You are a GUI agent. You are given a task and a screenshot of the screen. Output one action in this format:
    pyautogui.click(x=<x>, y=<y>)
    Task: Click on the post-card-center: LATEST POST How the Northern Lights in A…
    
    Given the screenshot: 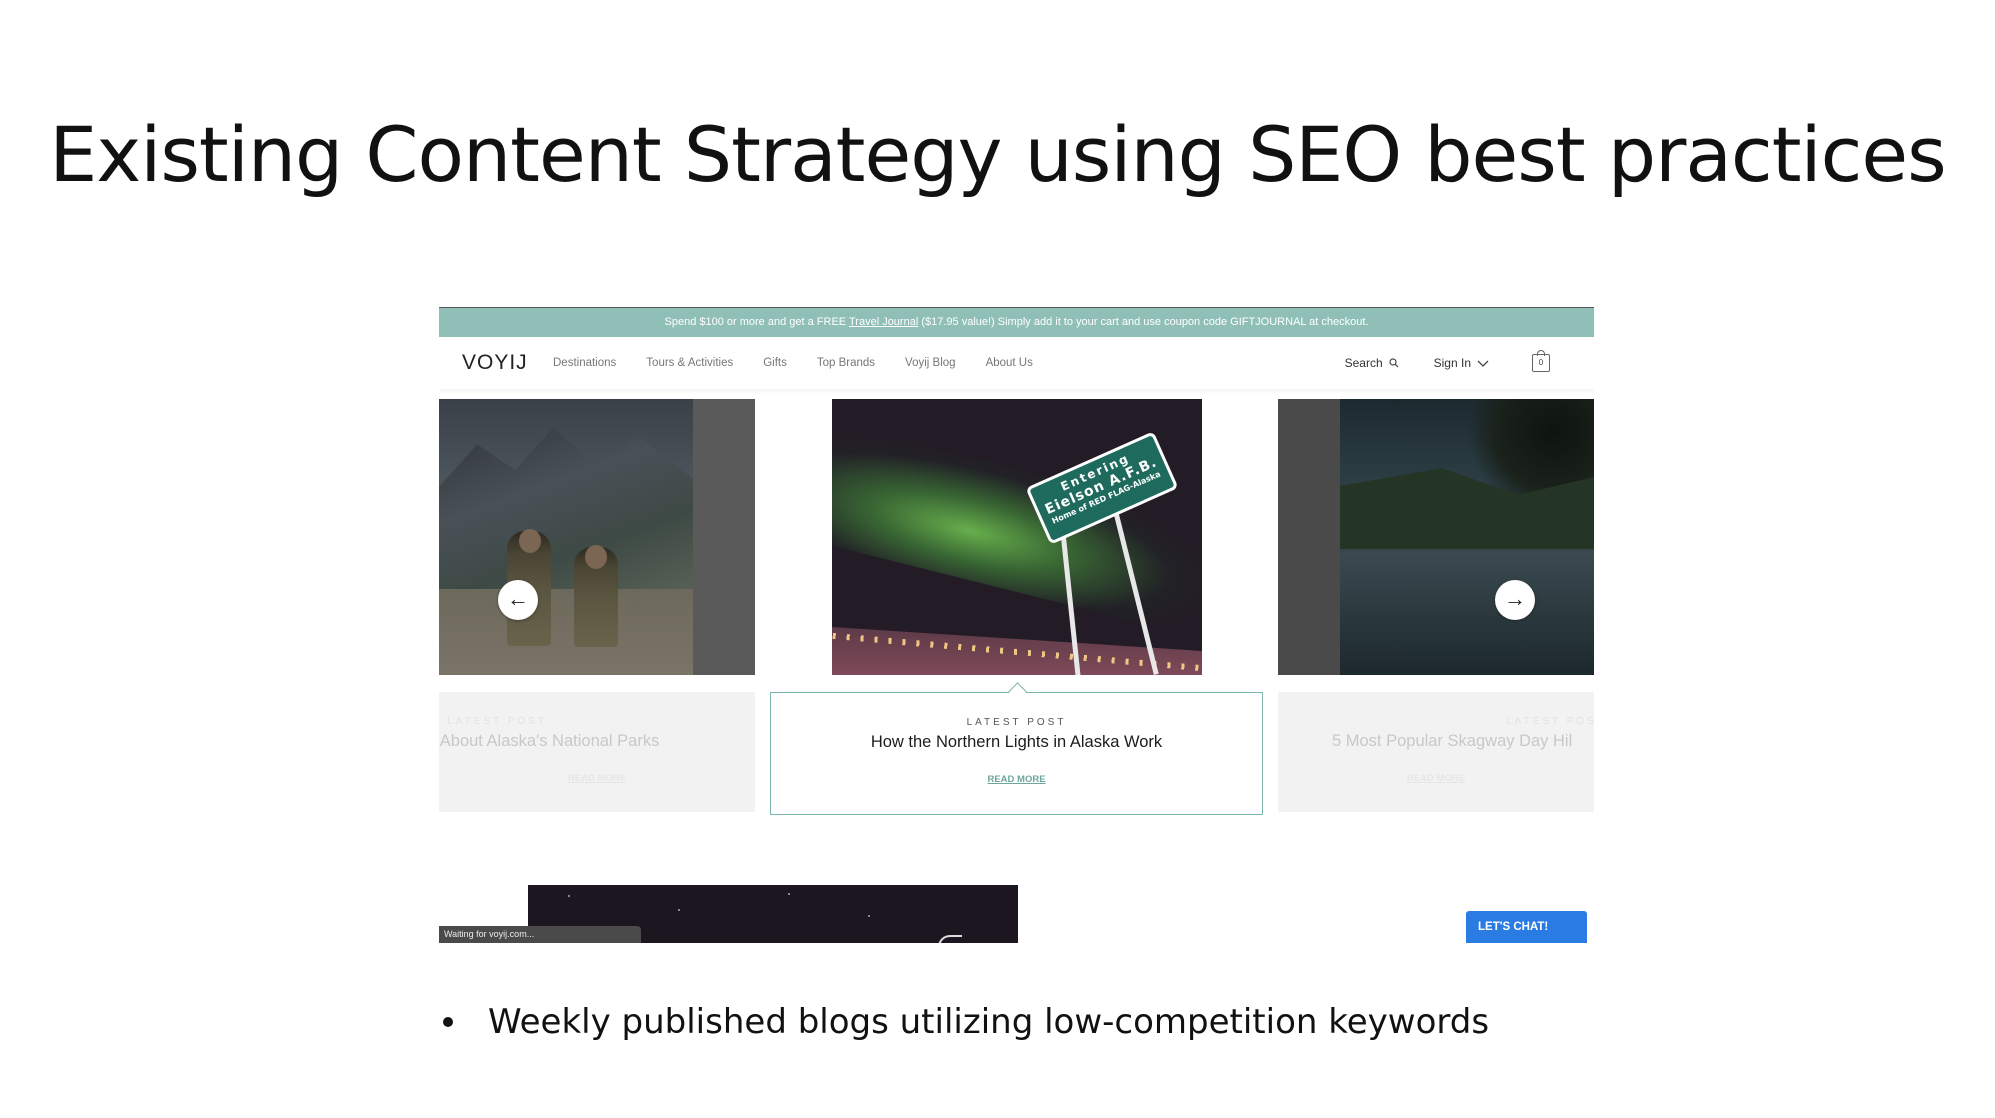 What is the action you would take?
    pyautogui.click(x=1016, y=753)
    